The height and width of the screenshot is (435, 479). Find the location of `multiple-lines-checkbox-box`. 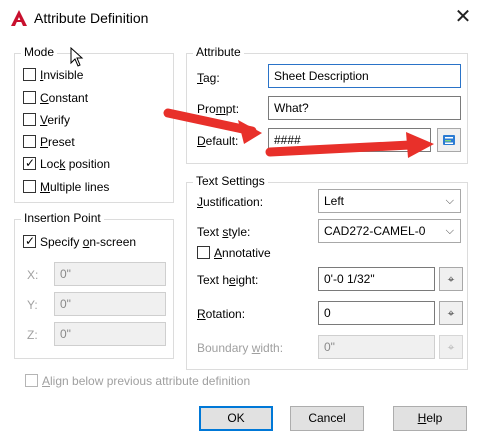

multiple-lines-checkbox-box is located at coordinates (29, 186).